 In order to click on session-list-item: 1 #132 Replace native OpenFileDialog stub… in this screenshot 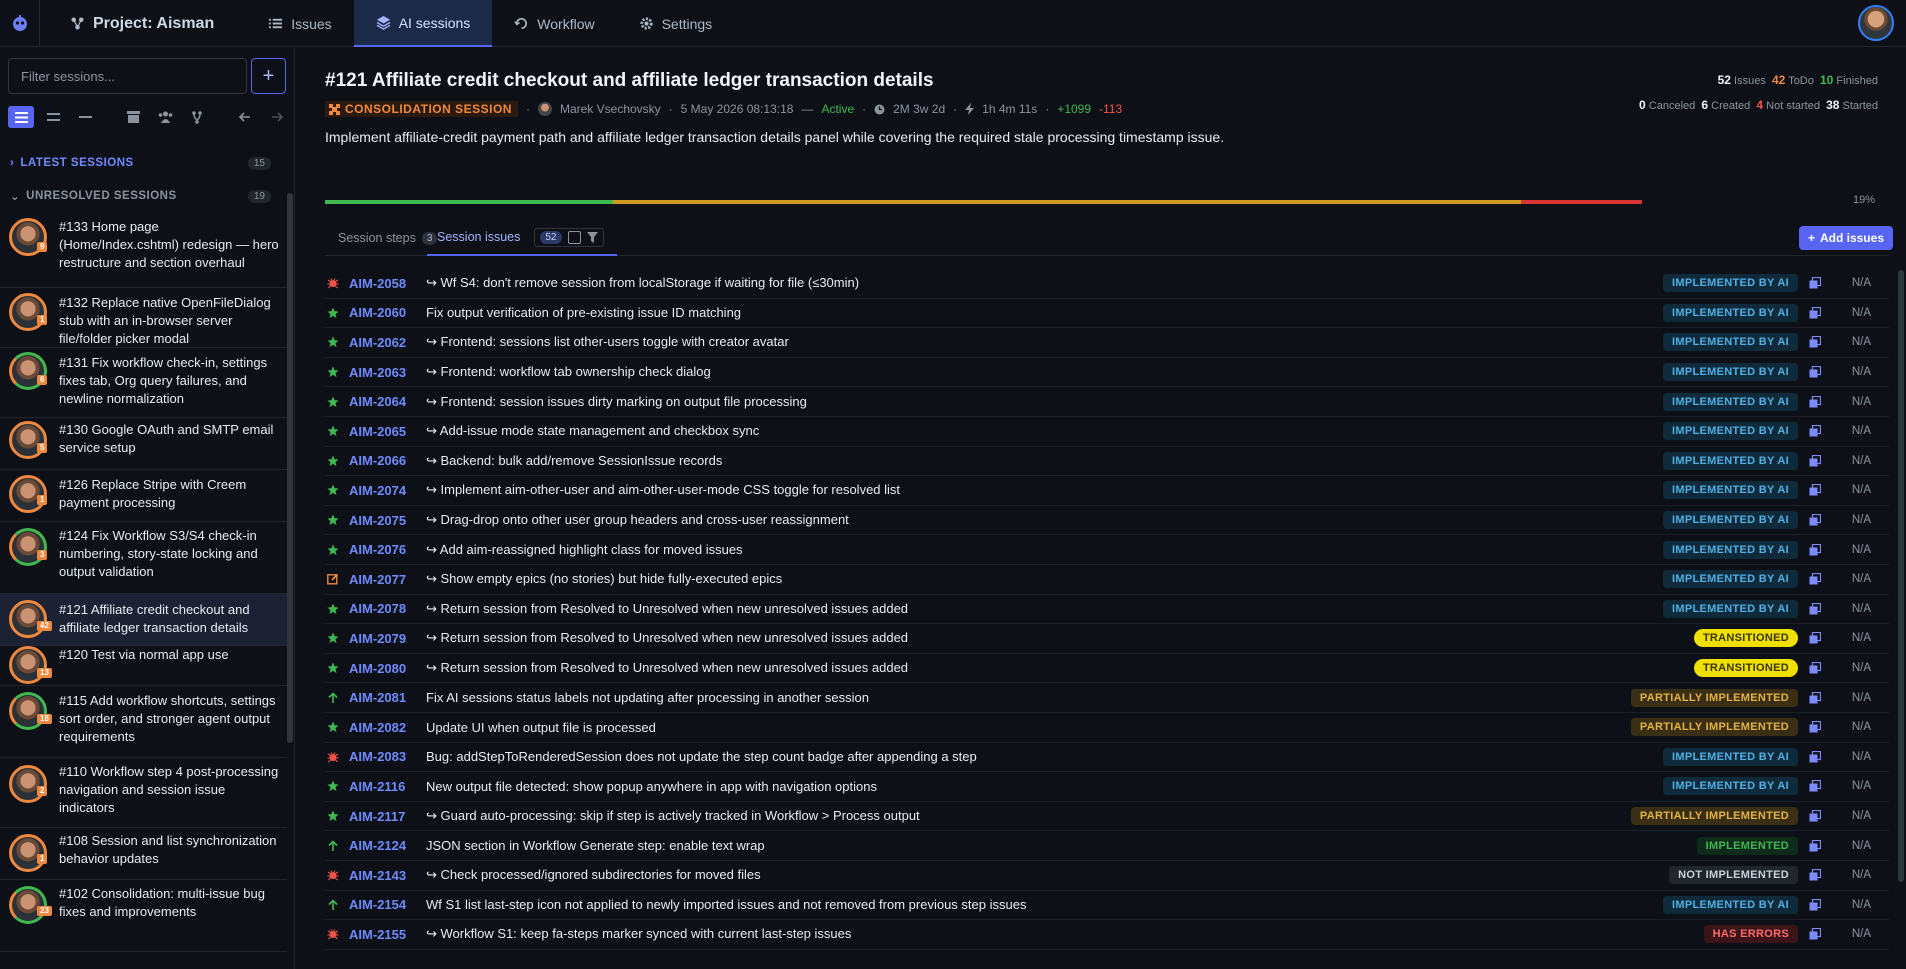, I will do `click(143, 318)`.